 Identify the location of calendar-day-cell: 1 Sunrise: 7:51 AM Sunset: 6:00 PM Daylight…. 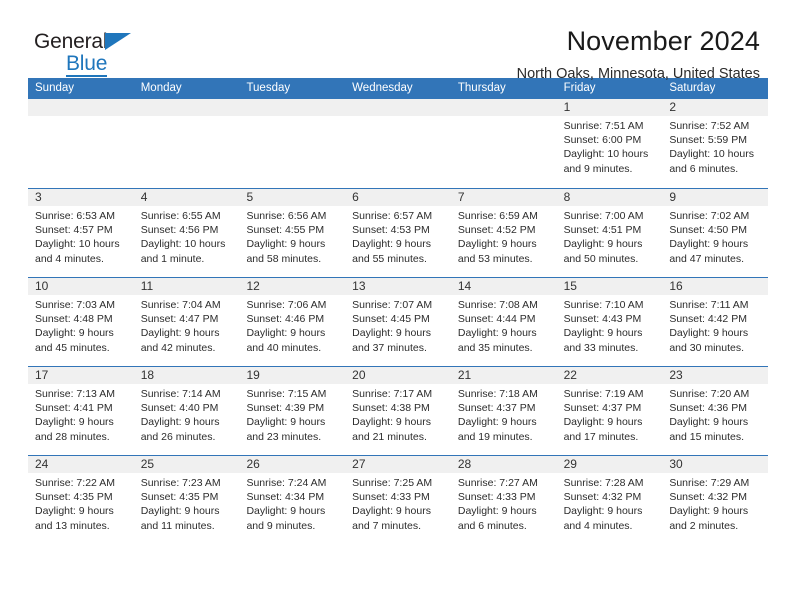
(610, 143).